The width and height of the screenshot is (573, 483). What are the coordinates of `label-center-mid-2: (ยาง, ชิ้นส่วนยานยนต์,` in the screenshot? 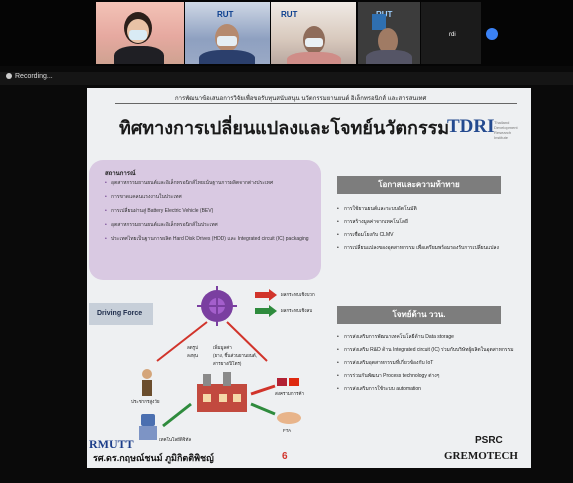 It's located at (235, 355).